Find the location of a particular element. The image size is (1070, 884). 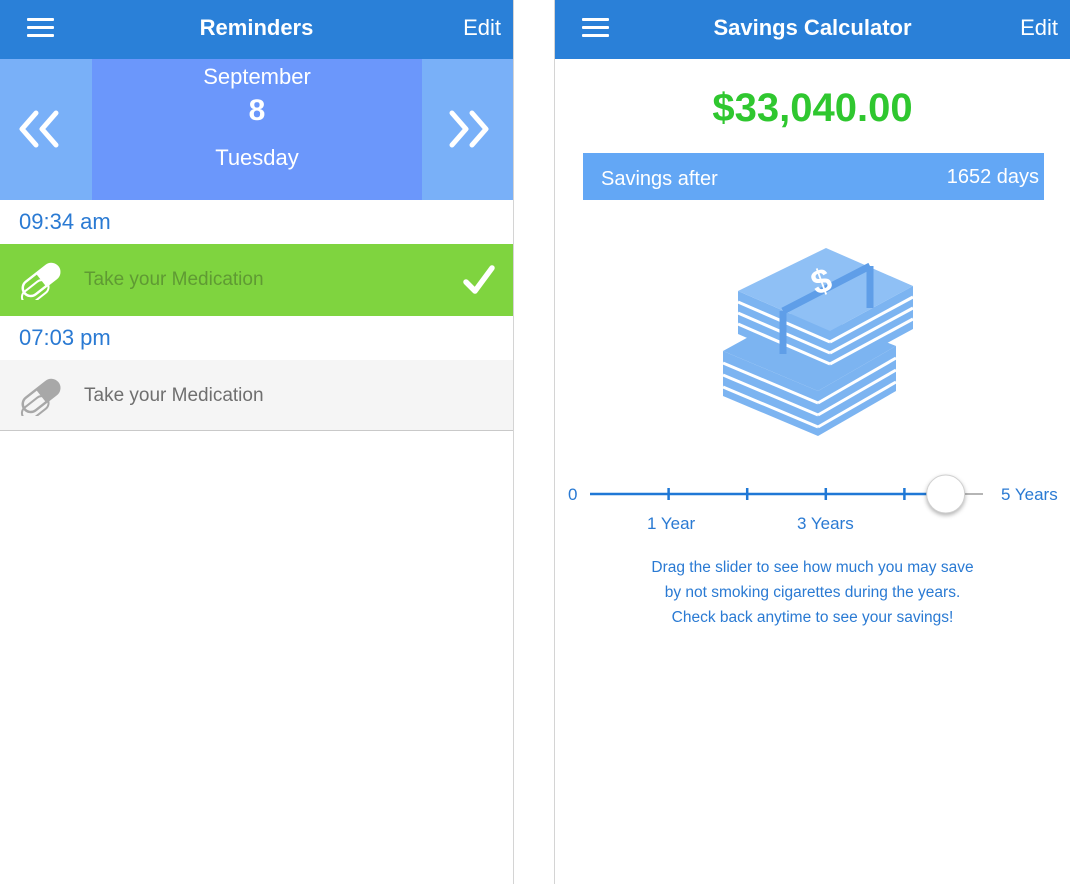

date-month: September is located at coordinates (257, 76).